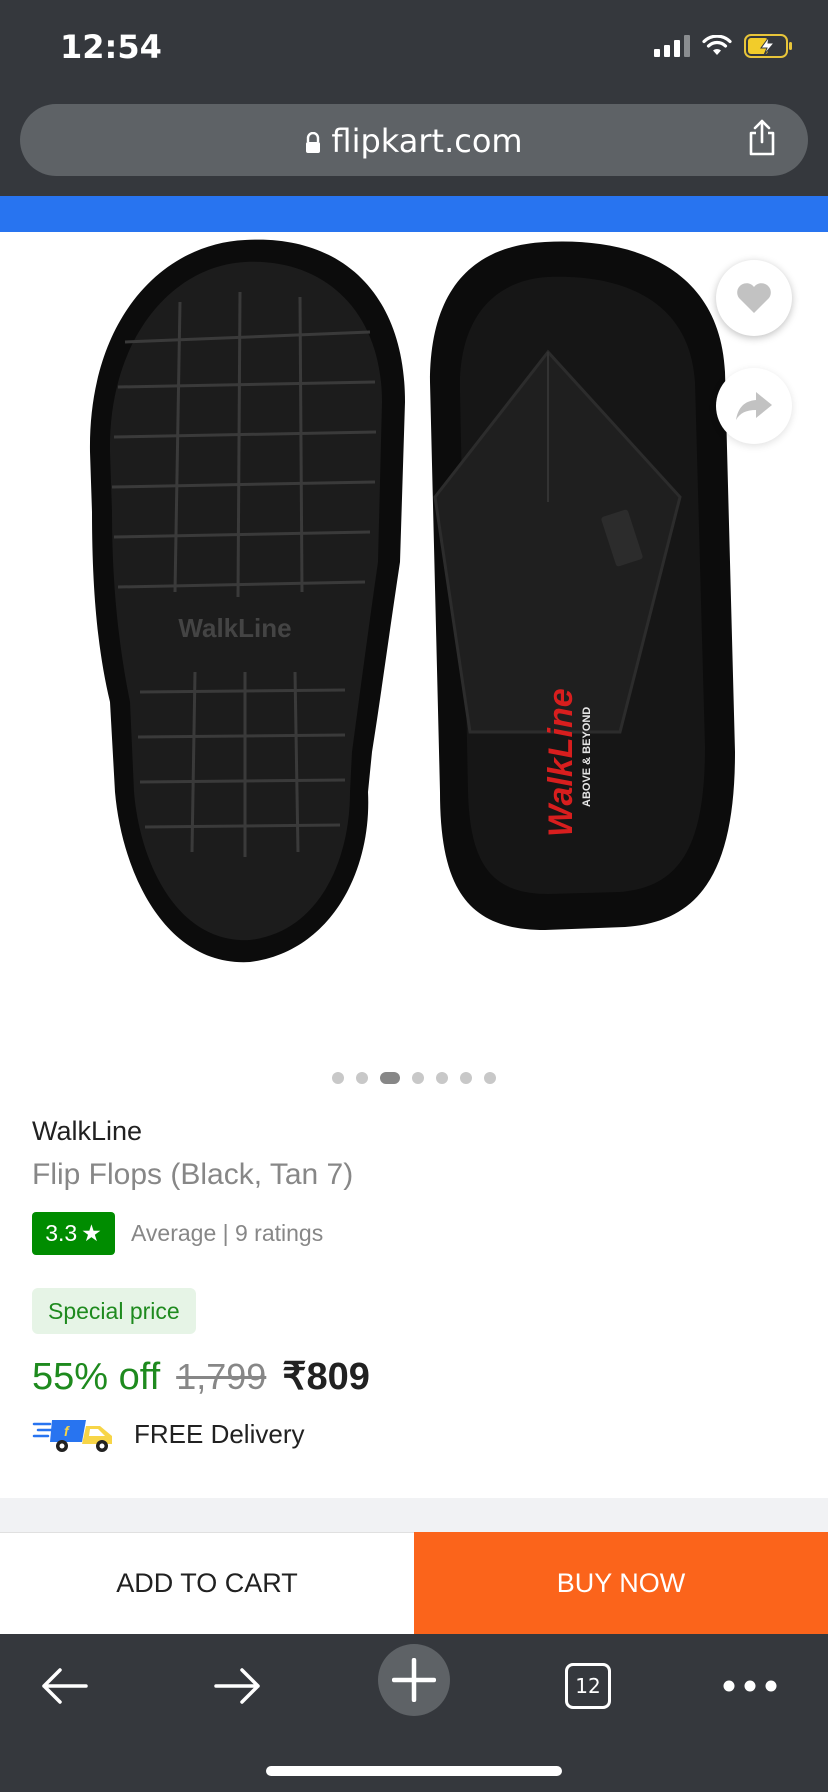  Describe the element at coordinates (193, 1174) in the screenshot. I see `product-title: Flip Flops (Black, Tan 7)` at that location.